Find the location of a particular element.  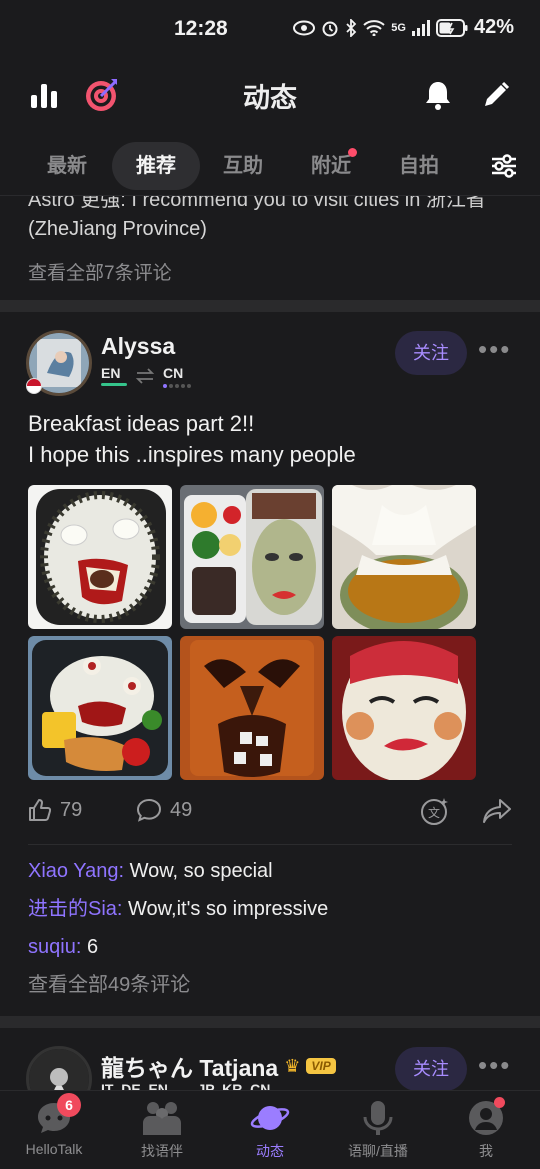

previous-view-all-comments: 查看全部7条评论 is located at coordinates (100, 271).